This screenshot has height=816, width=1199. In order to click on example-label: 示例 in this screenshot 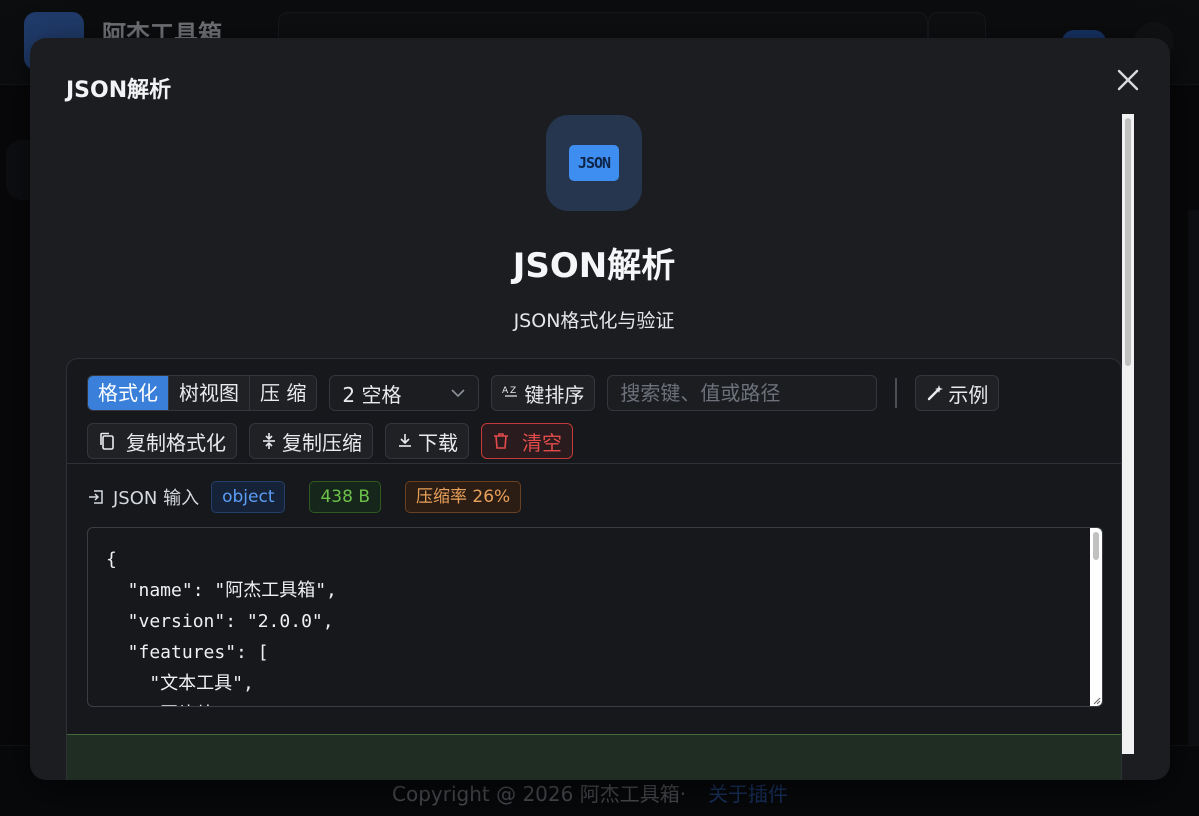, I will do `click(968, 394)`.